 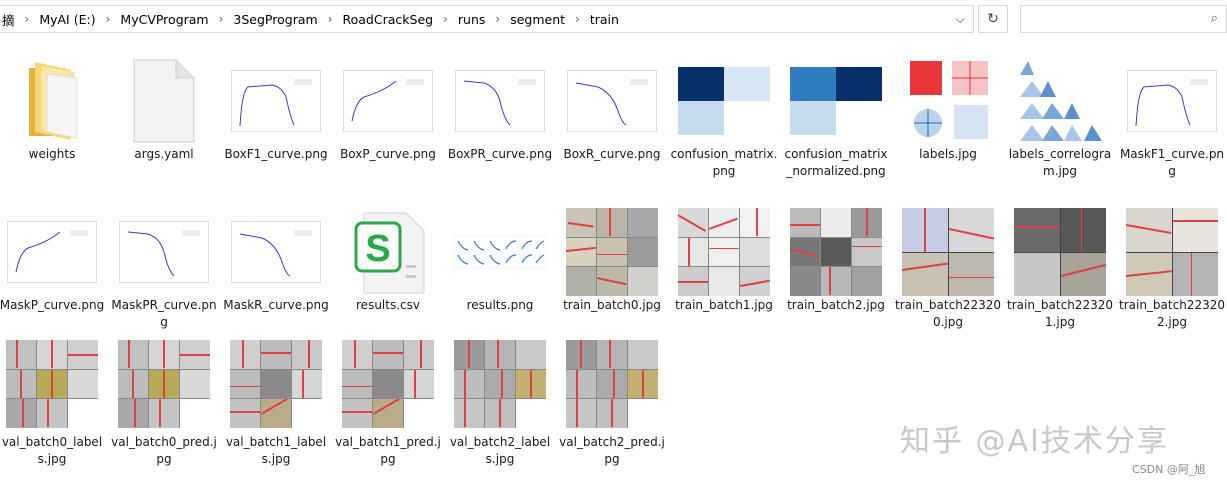 What do you see at coordinates (1034, 441) in the screenshot?
I see `zhihu-watermark: 知乎 @AI技术分享` at bounding box center [1034, 441].